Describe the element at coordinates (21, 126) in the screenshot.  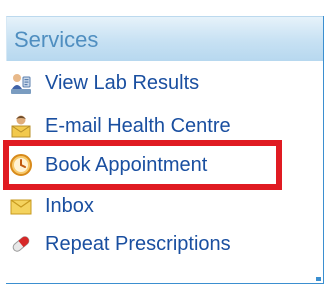
I see `email-health-centre-icon` at that location.